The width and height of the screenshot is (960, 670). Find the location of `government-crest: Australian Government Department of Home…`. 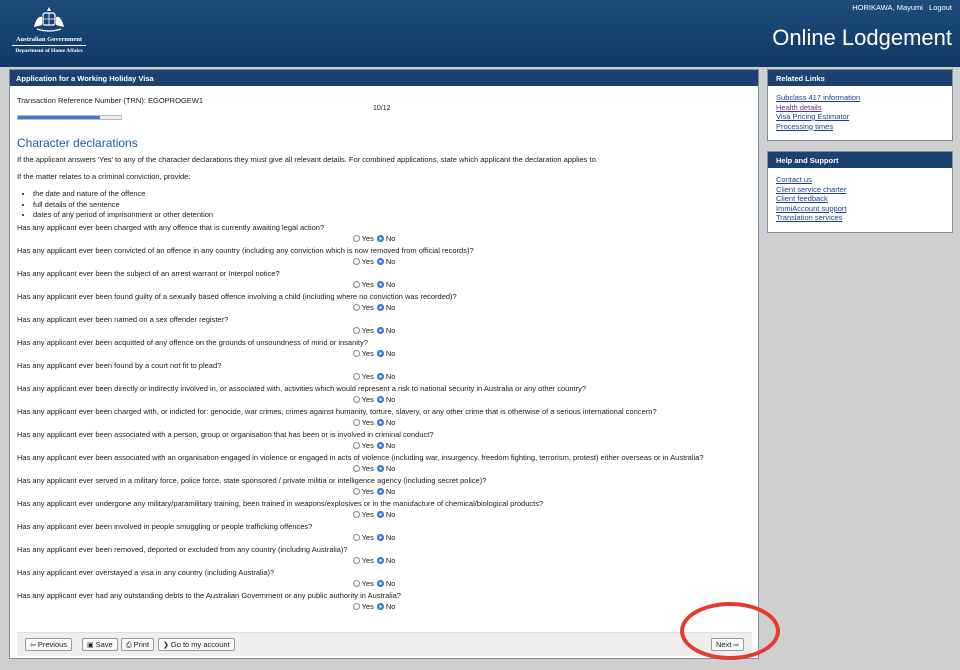

government-crest: Australian Government Department of Home… is located at coordinates (49, 29).